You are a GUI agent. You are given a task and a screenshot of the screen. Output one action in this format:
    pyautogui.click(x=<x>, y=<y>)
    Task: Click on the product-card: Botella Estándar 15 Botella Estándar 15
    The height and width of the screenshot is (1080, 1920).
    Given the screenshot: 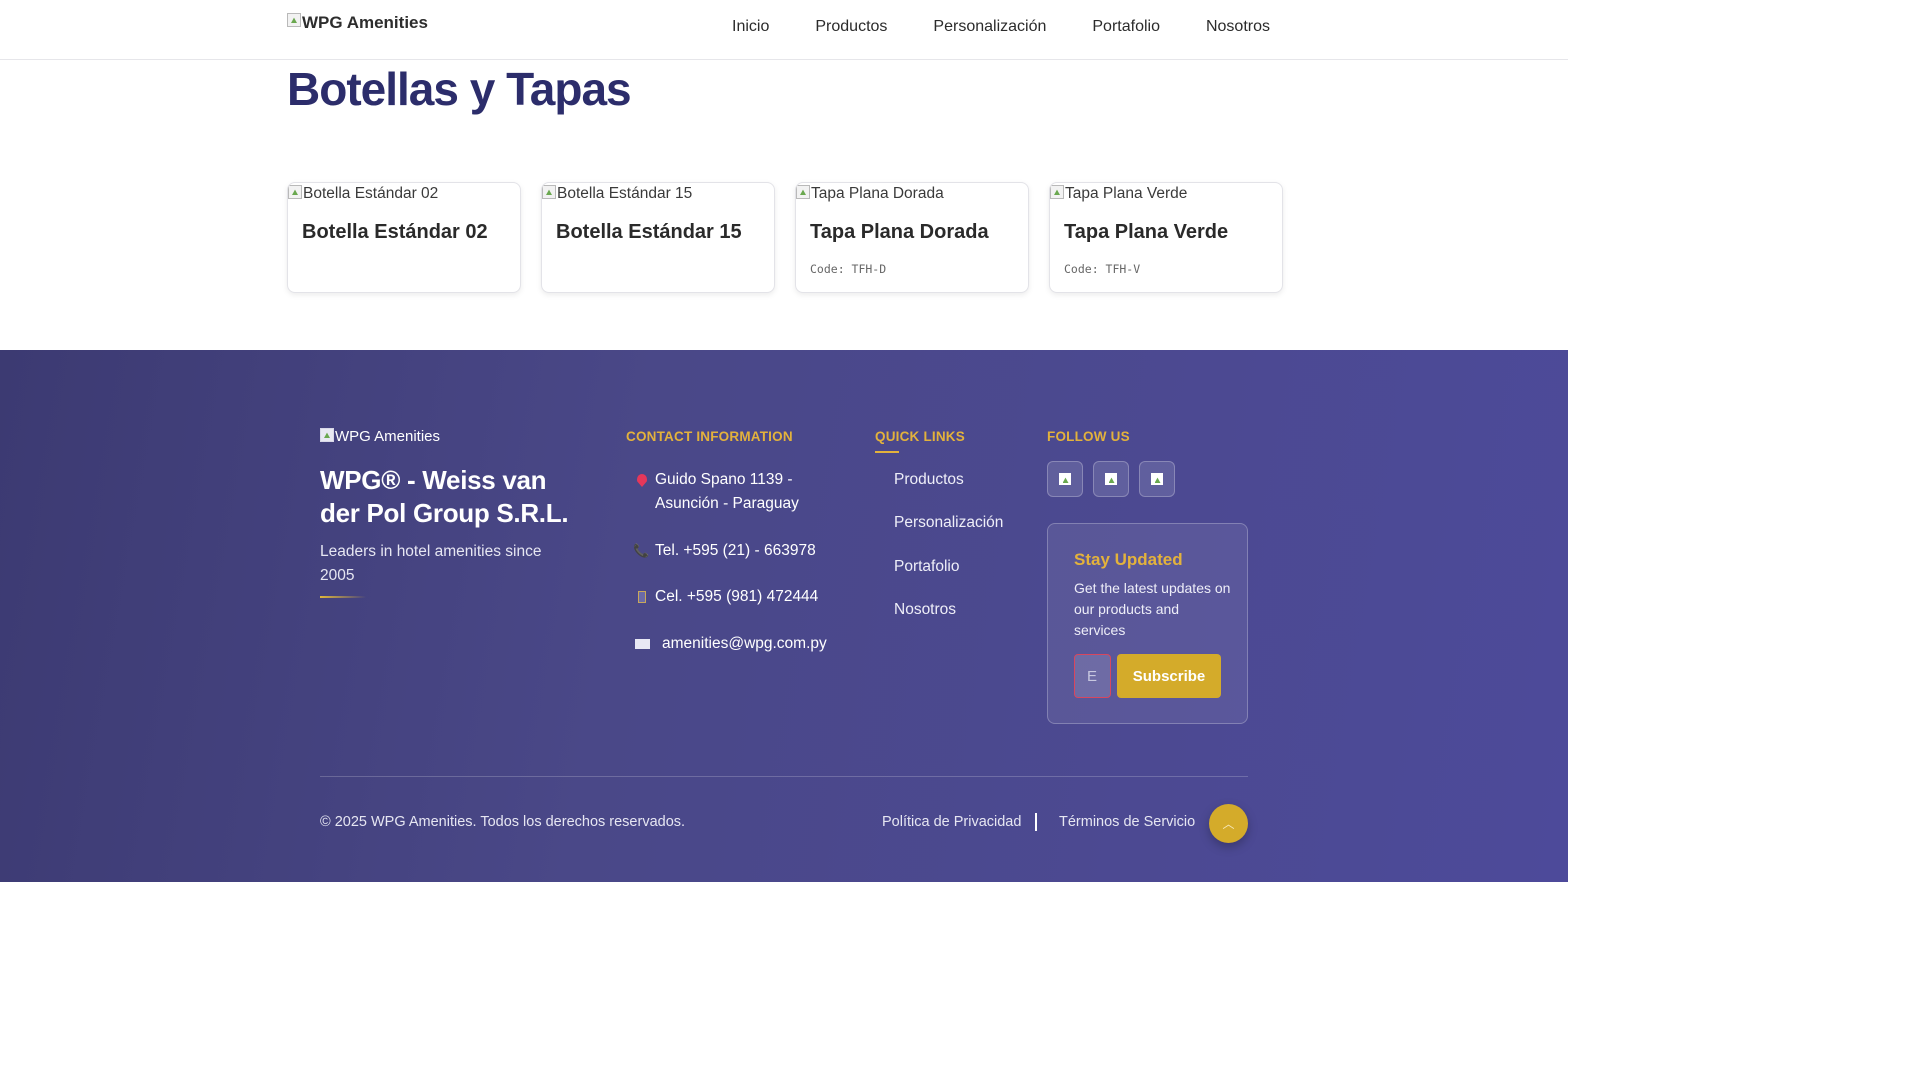 What is the action you would take?
    pyautogui.click(x=658, y=237)
    